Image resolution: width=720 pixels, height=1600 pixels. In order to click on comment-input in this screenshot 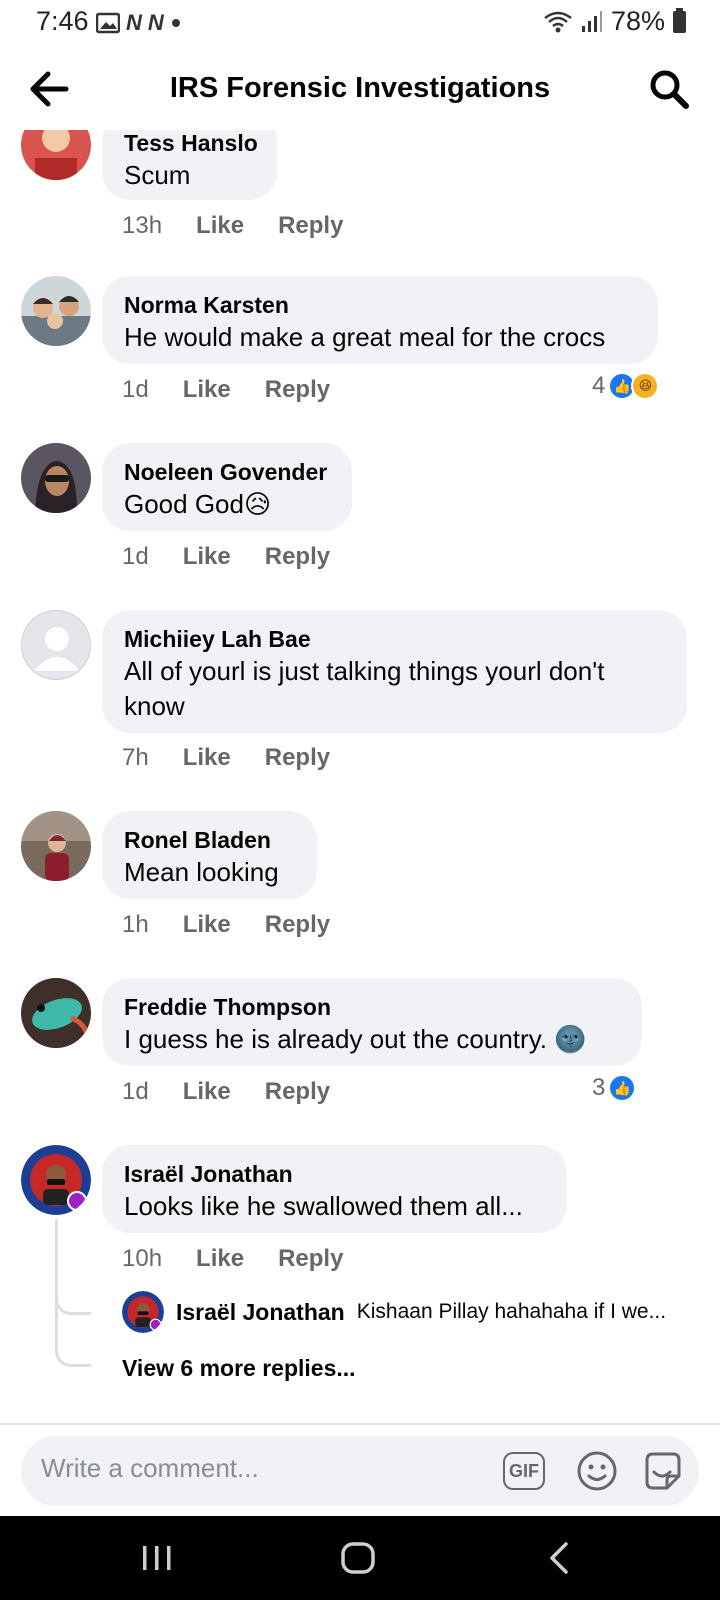, I will do `click(251, 1468)`.